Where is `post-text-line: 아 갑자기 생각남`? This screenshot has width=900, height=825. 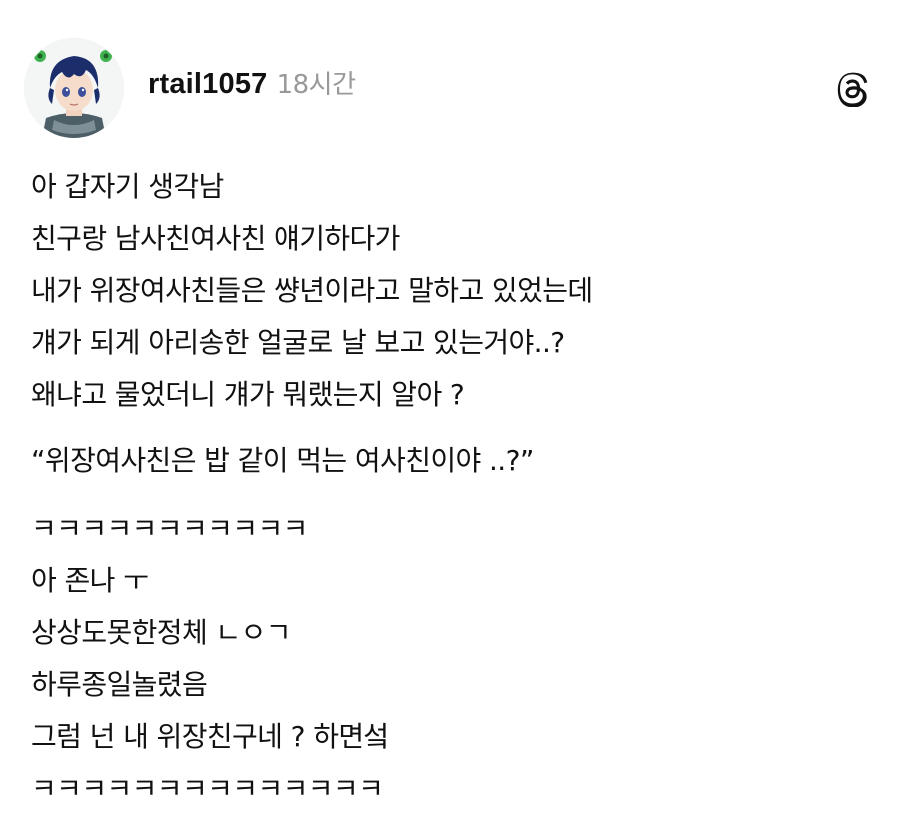
post-text-line: 아 갑자기 생각남 is located at coordinates (127, 186).